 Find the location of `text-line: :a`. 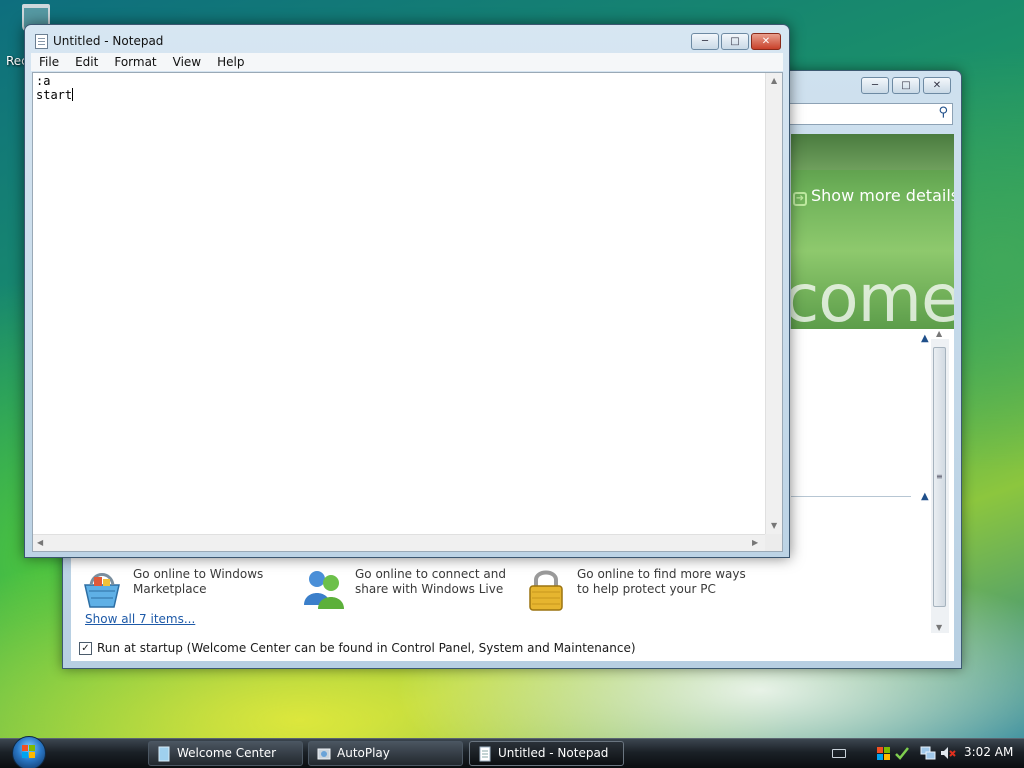

text-line: :a is located at coordinates (43, 81).